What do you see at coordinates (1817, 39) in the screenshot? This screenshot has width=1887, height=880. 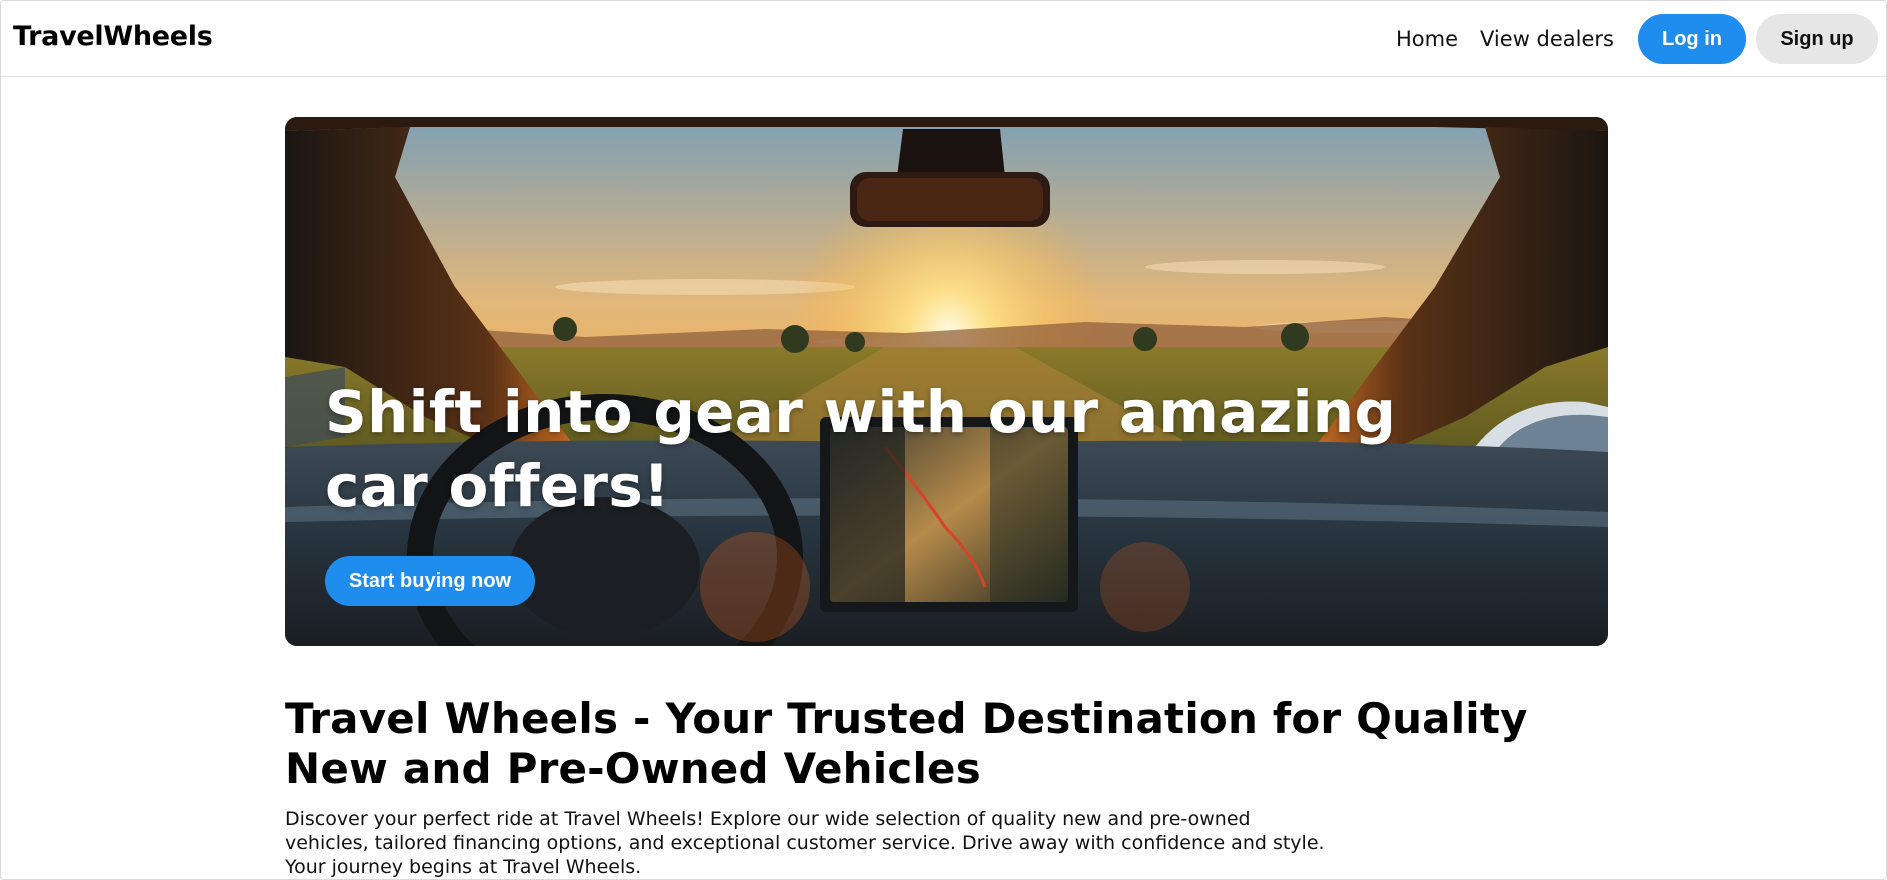 I see `signup-button: Sign up` at bounding box center [1817, 39].